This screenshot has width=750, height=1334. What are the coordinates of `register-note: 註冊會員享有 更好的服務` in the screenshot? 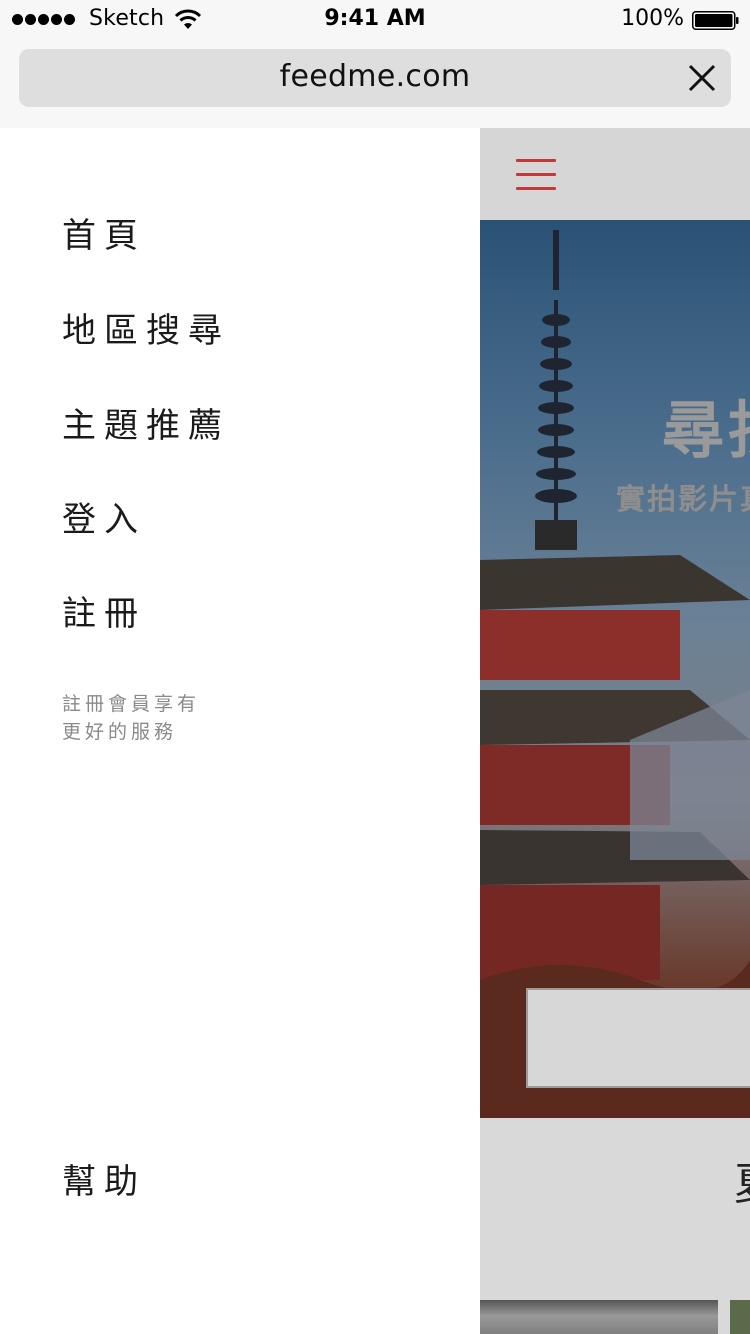 It's located at (131, 718).